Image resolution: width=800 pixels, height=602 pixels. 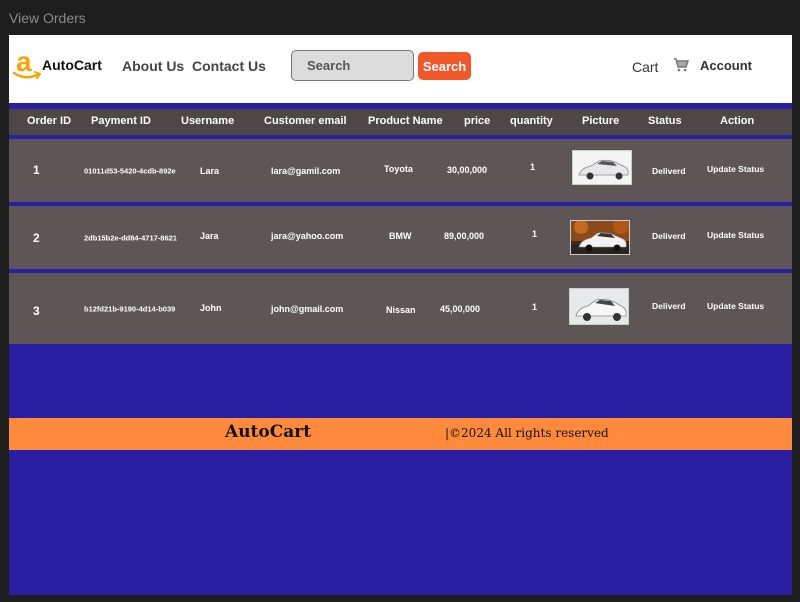 I want to click on col-product-name: Product Name, so click(x=405, y=121).